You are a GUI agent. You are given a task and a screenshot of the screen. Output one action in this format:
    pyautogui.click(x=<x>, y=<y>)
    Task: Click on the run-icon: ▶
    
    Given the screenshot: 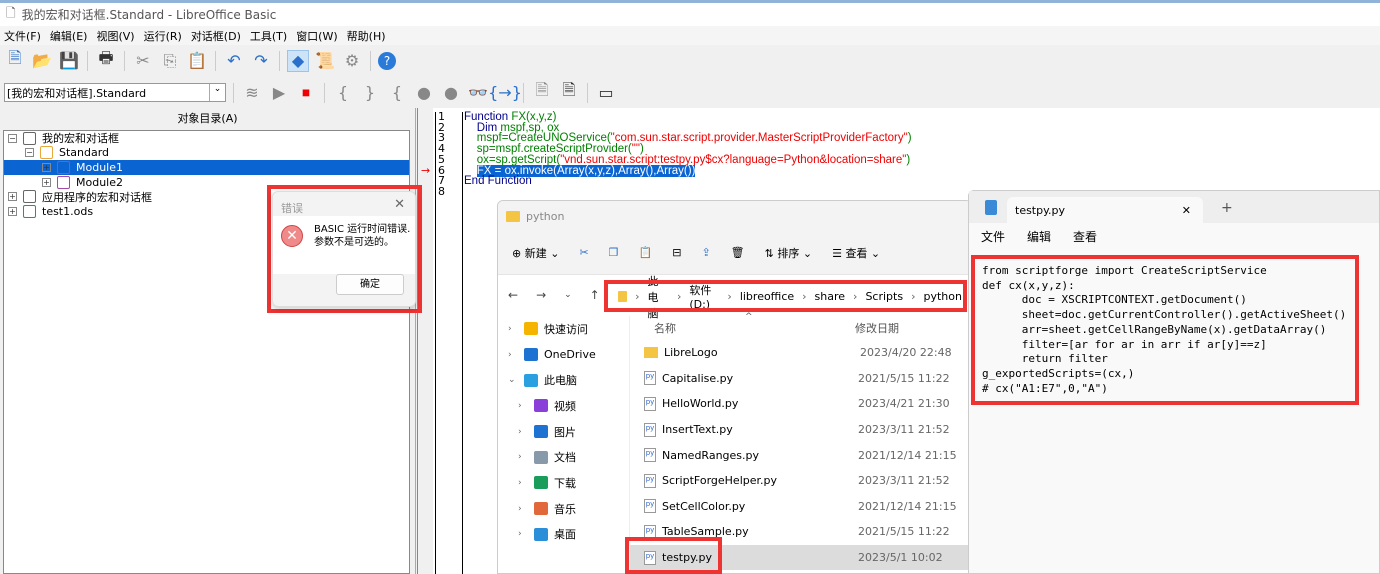 What is the action you would take?
    pyautogui.click(x=279, y=93)
    